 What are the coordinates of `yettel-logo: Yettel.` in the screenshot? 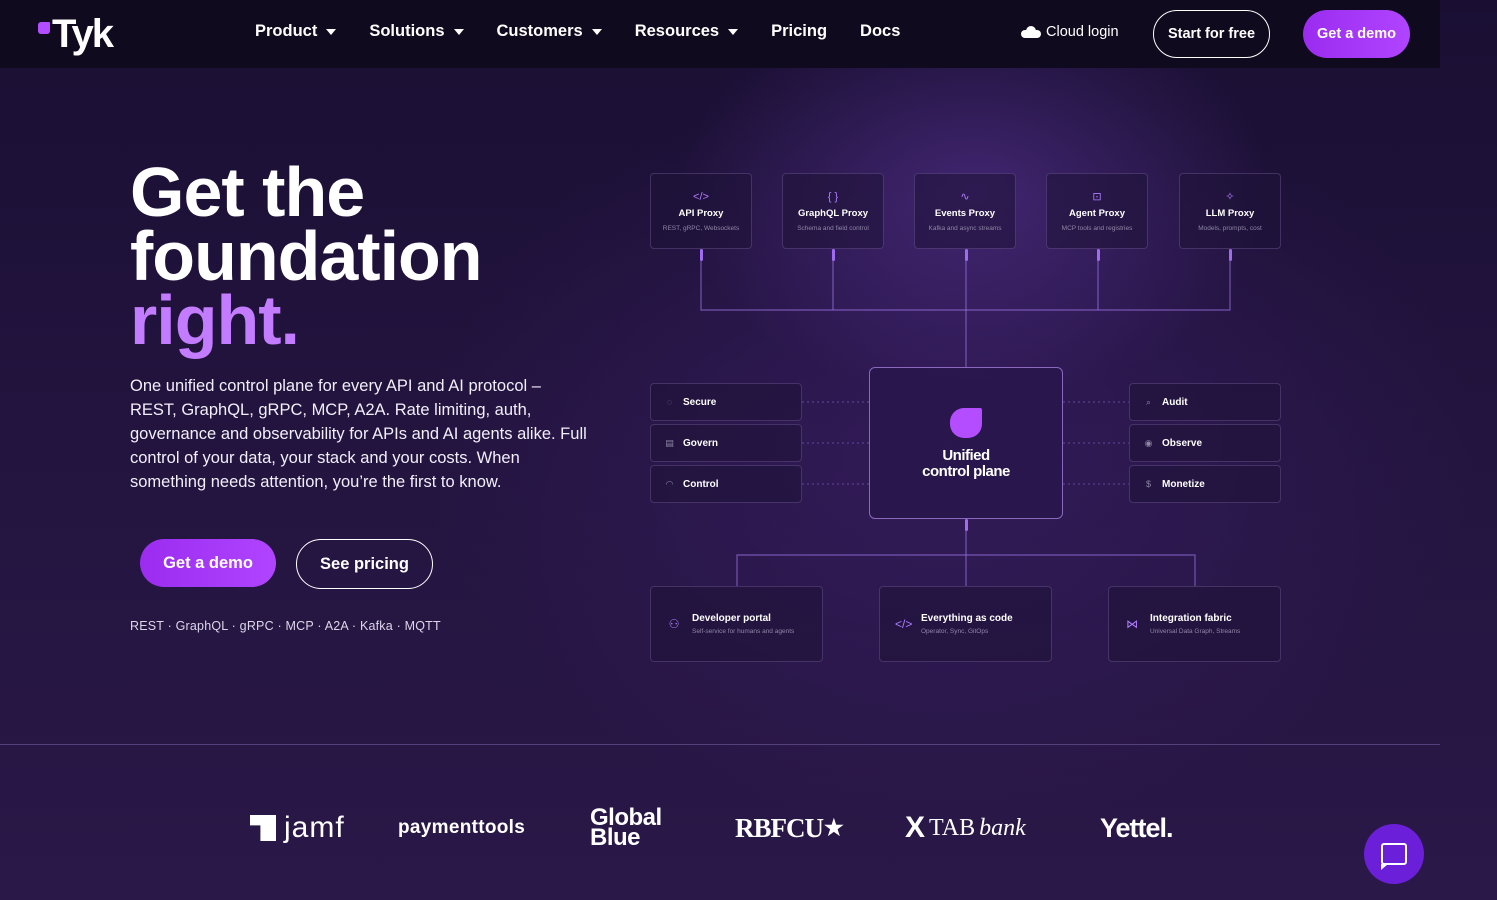 It's located at (1137, 828).